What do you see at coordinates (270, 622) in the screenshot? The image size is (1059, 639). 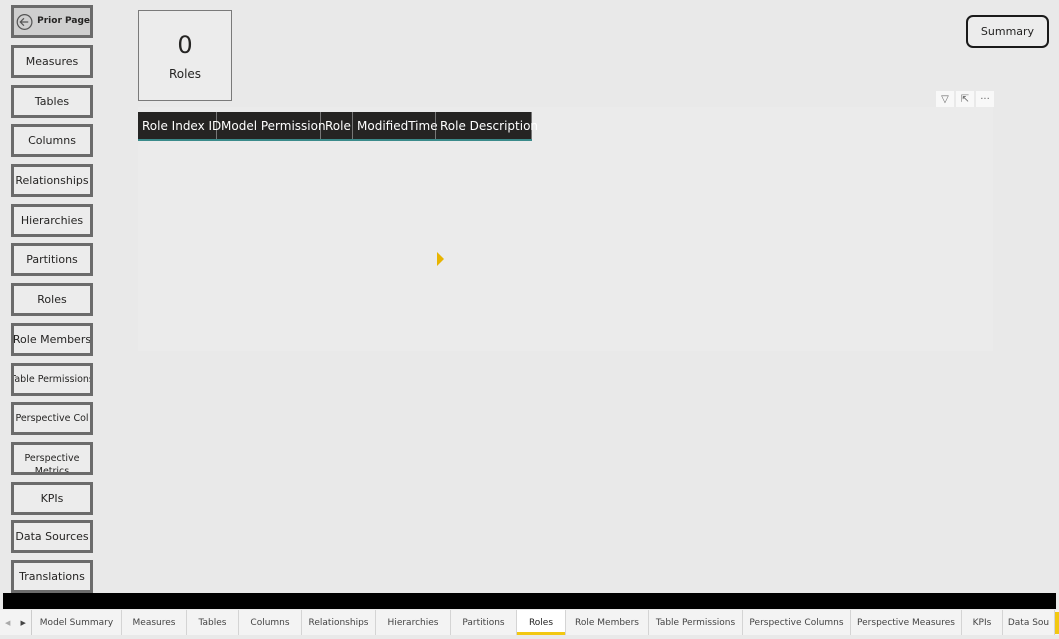 I see `tab-columns: Columns` at bounding box center [270, 622].